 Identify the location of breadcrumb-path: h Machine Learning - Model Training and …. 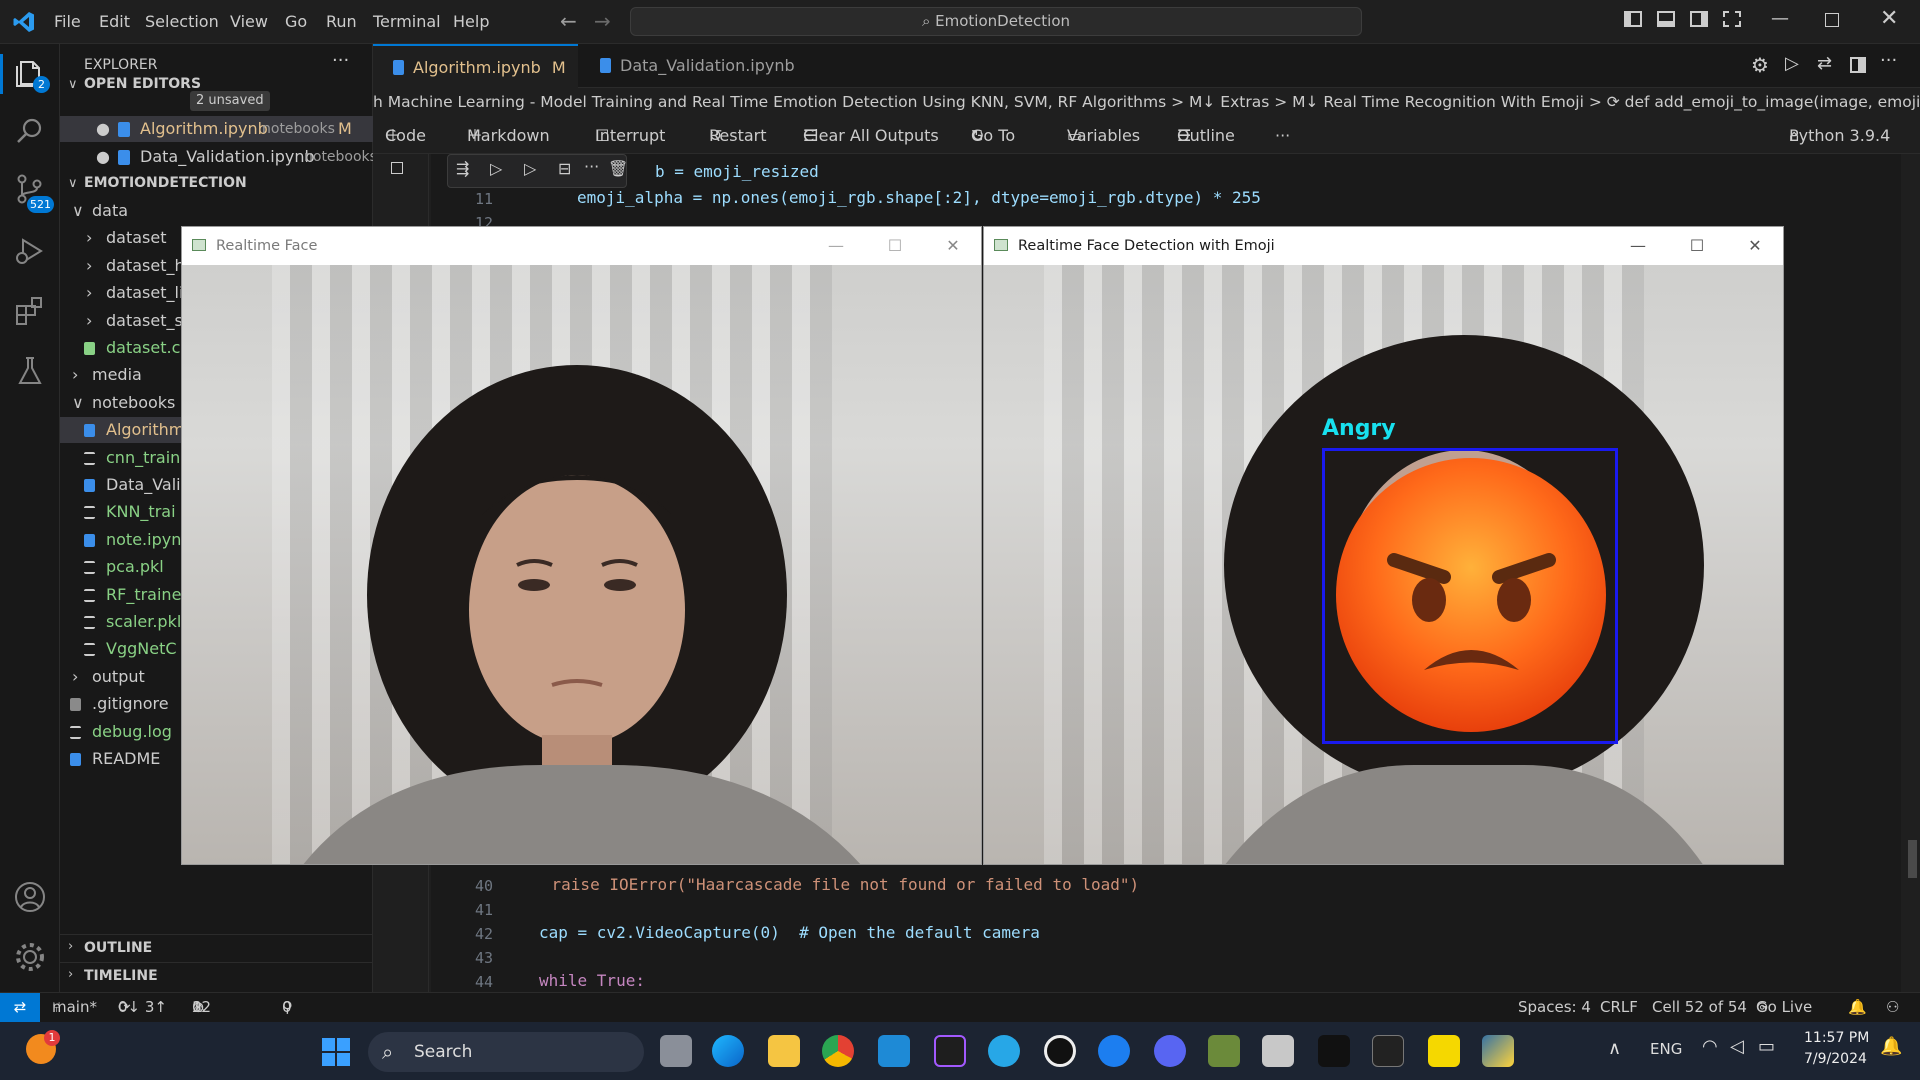
(1146, 102).